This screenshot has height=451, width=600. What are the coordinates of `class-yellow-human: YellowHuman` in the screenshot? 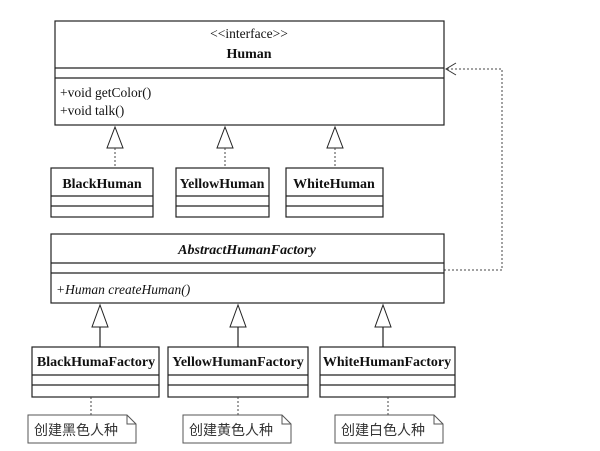 It's located at (222, 192).